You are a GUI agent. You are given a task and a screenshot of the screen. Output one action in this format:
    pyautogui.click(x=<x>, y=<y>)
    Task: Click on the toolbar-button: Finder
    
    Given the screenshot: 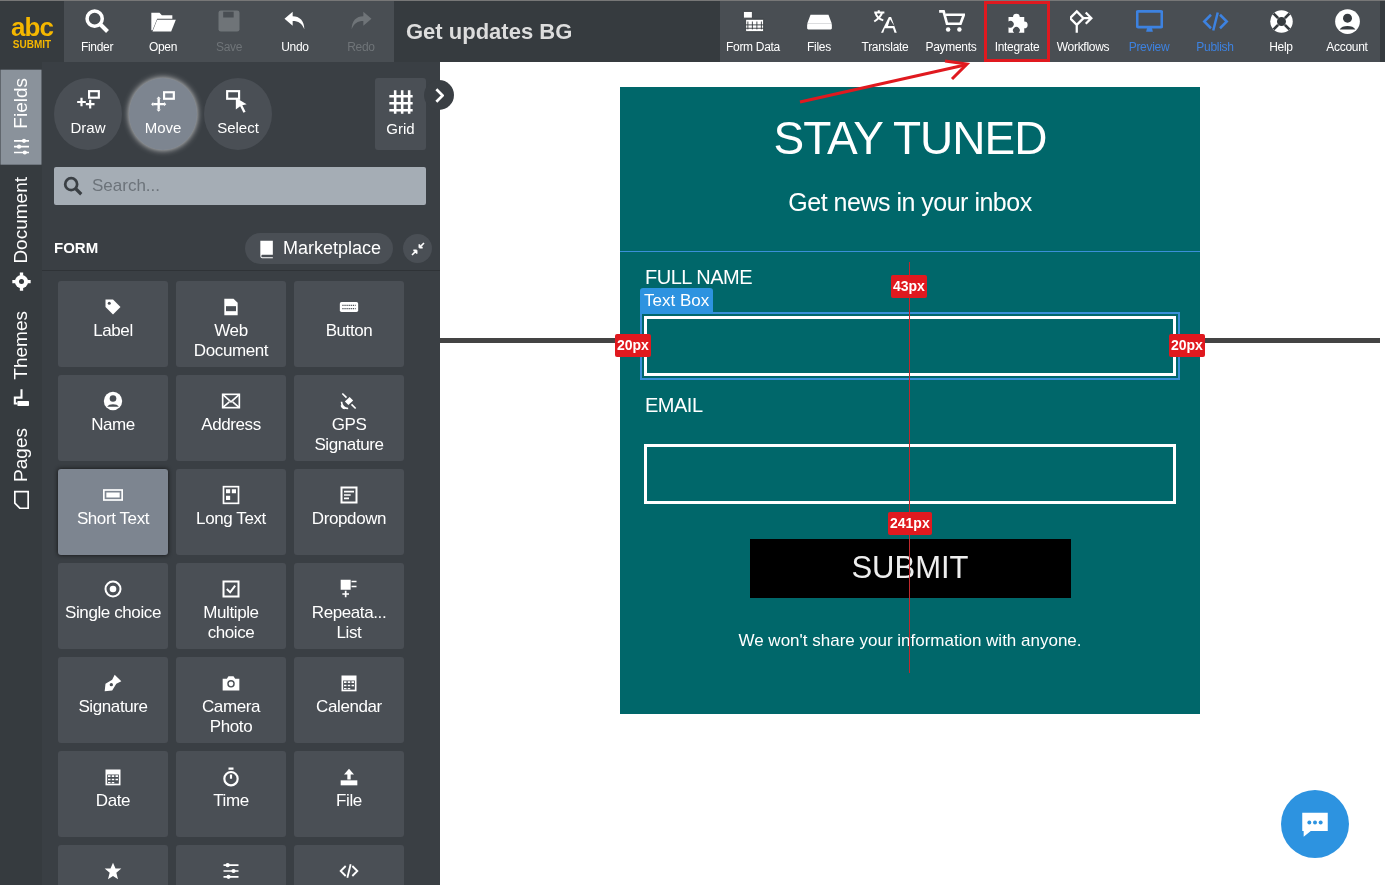 What is the action you would take?
    pyautogui.click(x=97, y=31)
    